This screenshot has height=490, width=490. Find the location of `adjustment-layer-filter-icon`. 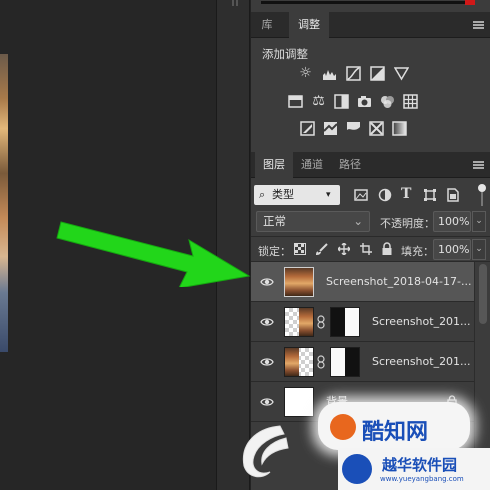

adjustment-layer-filter-icon is located at coordinates (385, 195).